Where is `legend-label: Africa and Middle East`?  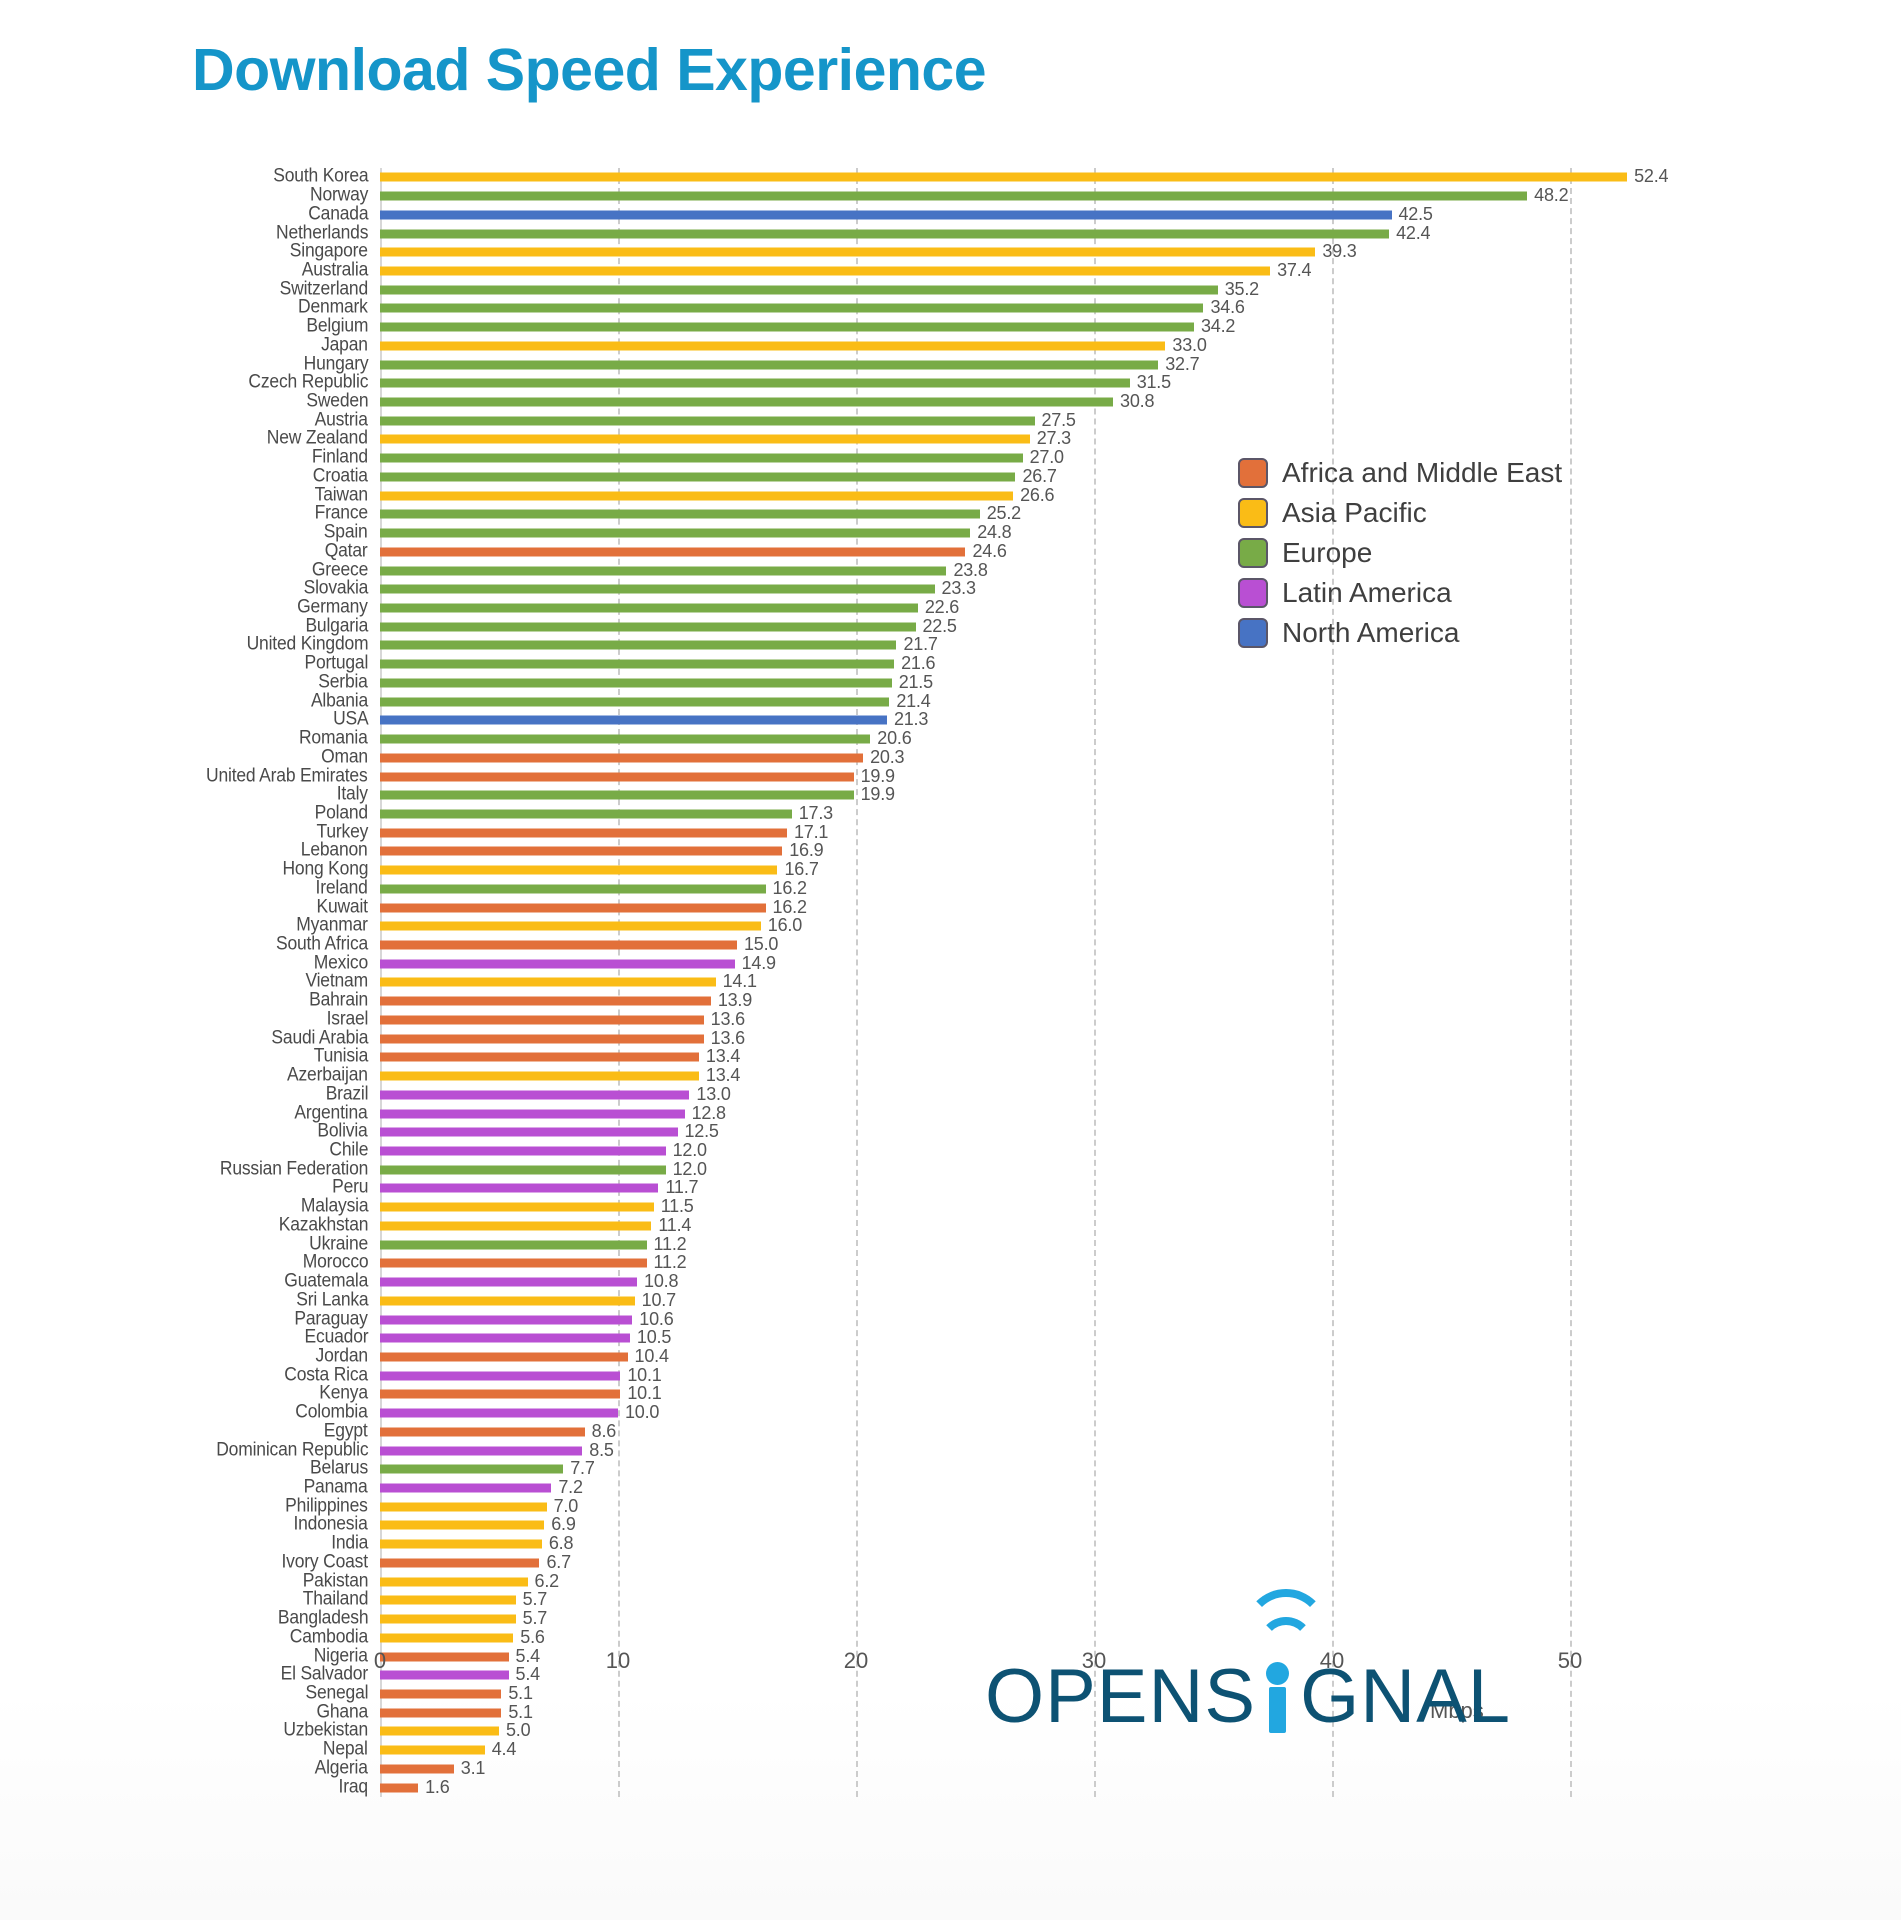 legend-label: Africa and Middle East is located at coordinates (1422, 472).